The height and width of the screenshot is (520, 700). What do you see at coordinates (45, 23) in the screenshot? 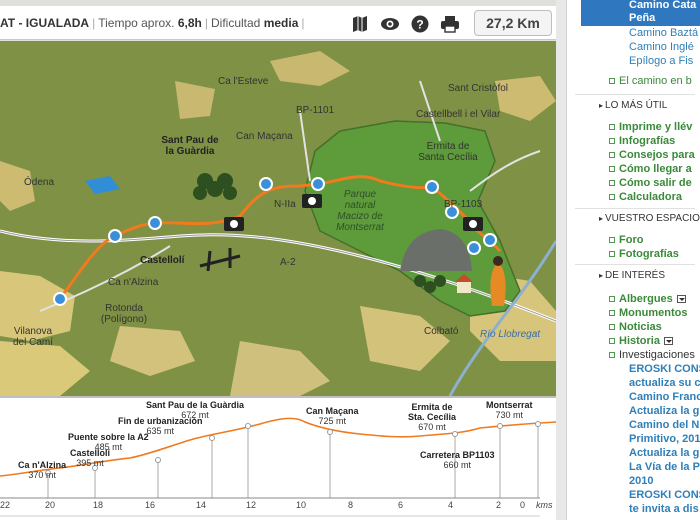
I see `route-name: AT - IGUALADA` at bounding box center [45, 23].